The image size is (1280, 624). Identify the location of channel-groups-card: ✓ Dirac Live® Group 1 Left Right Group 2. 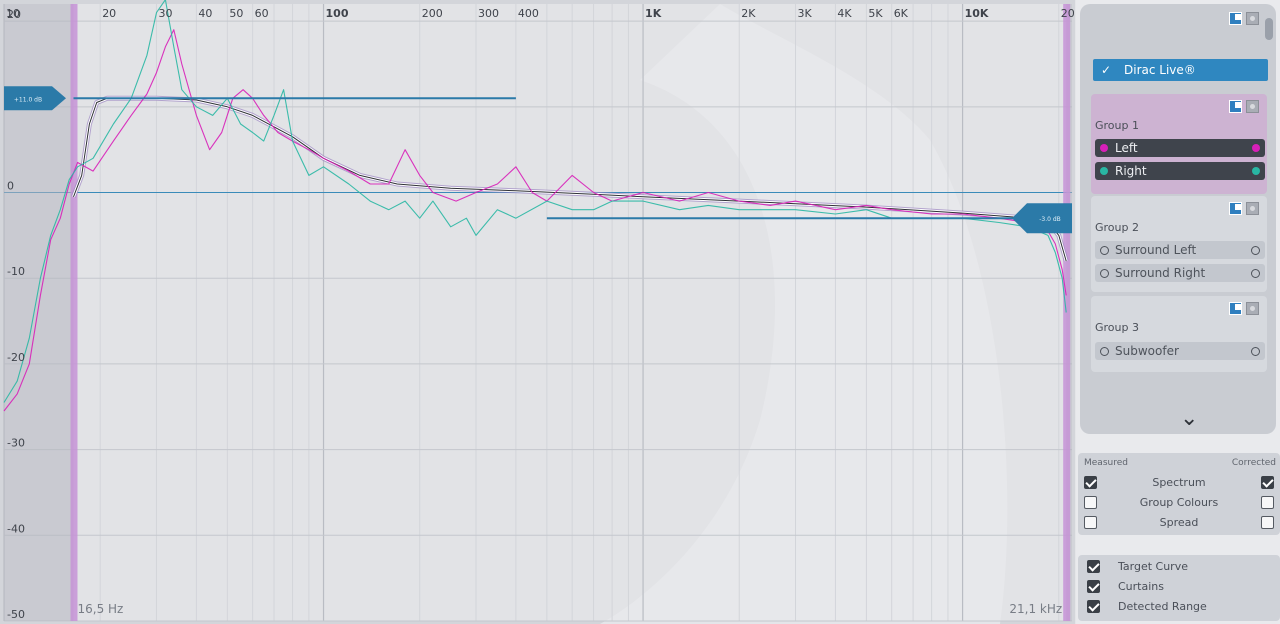
(1178, 219).